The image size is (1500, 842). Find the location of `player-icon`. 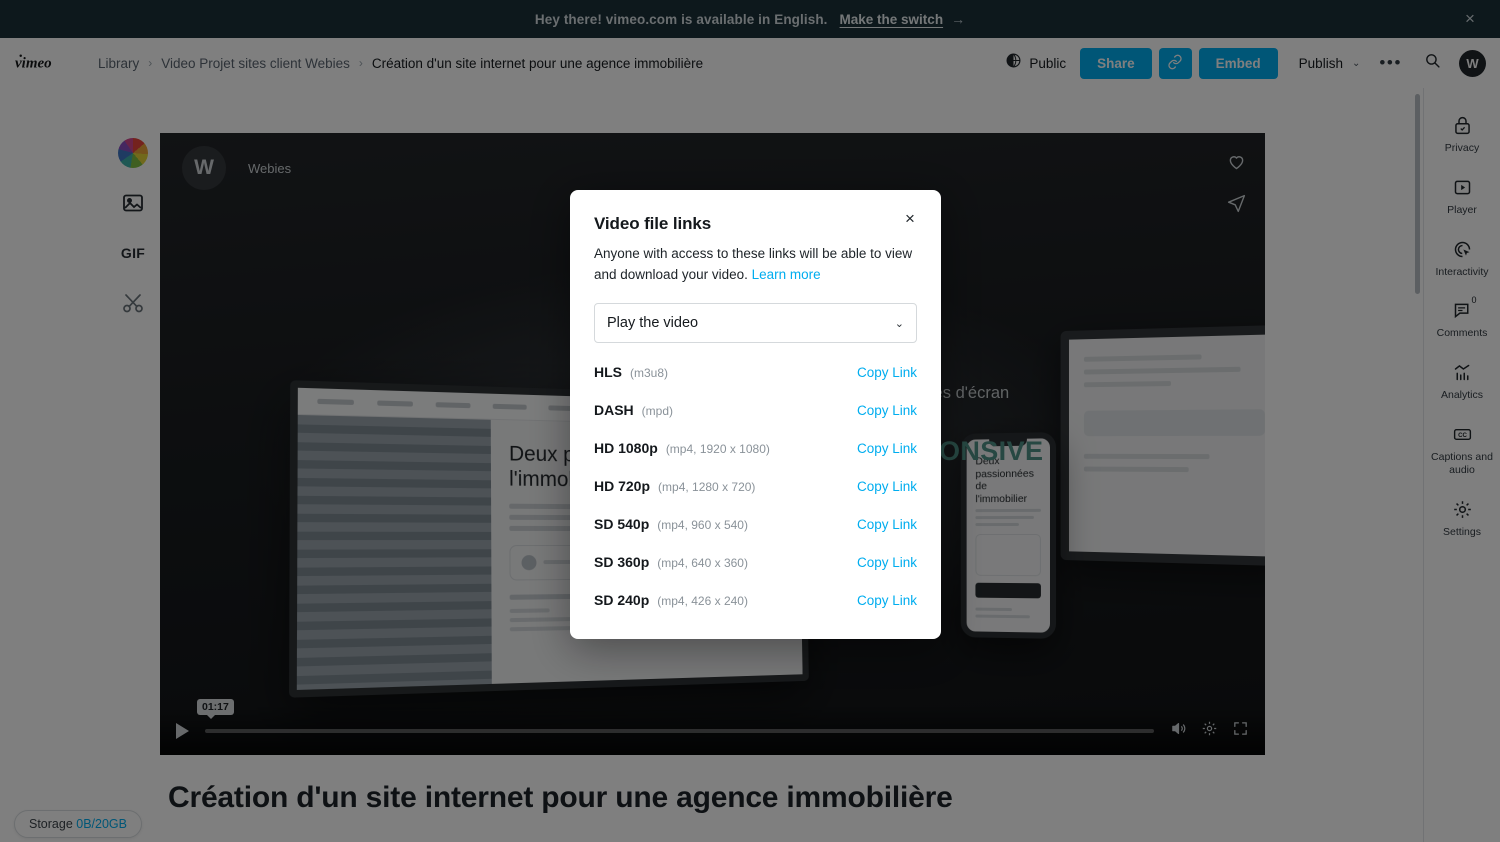

player-icon is located at coordinates (1462, 187).